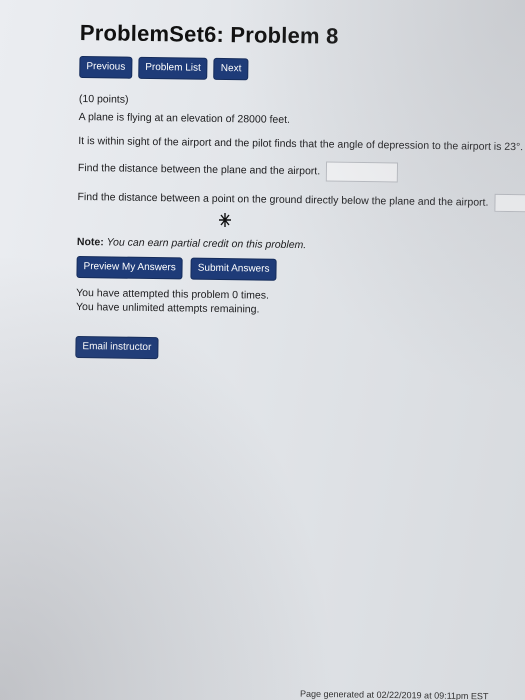 The height and width of the screenshot is (700, 525). I want to click on preview-answers-button: Preview My Answers, so click(129, 267).